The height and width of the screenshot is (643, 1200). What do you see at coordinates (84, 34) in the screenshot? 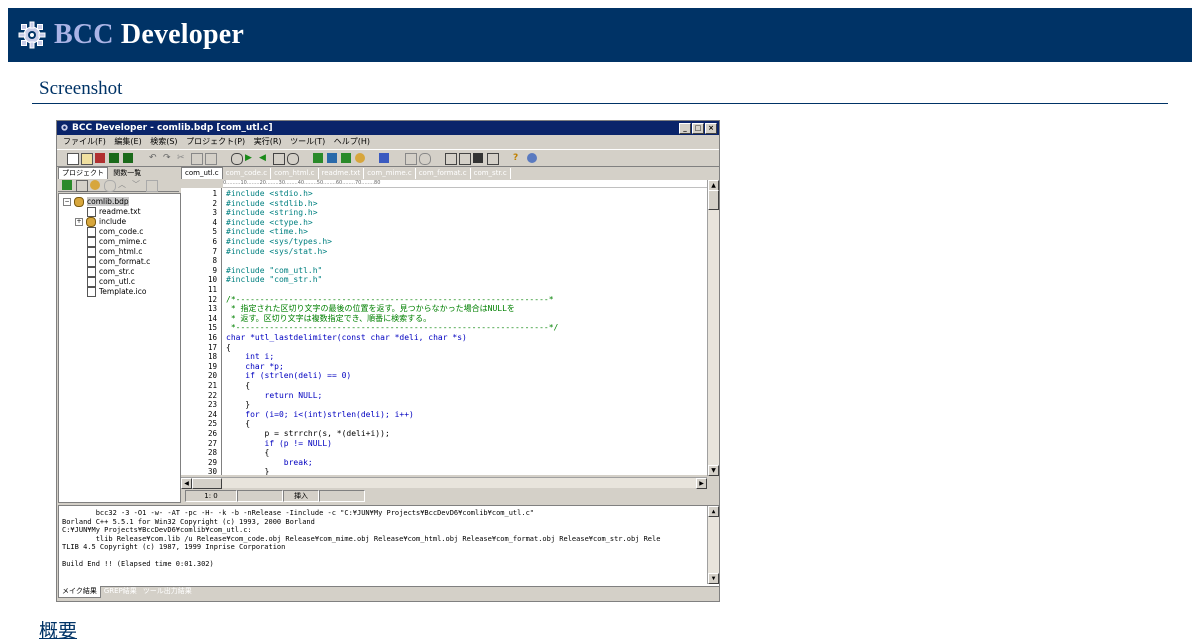
I see `brand-accent: BCC` at bounding box center [84, 34].